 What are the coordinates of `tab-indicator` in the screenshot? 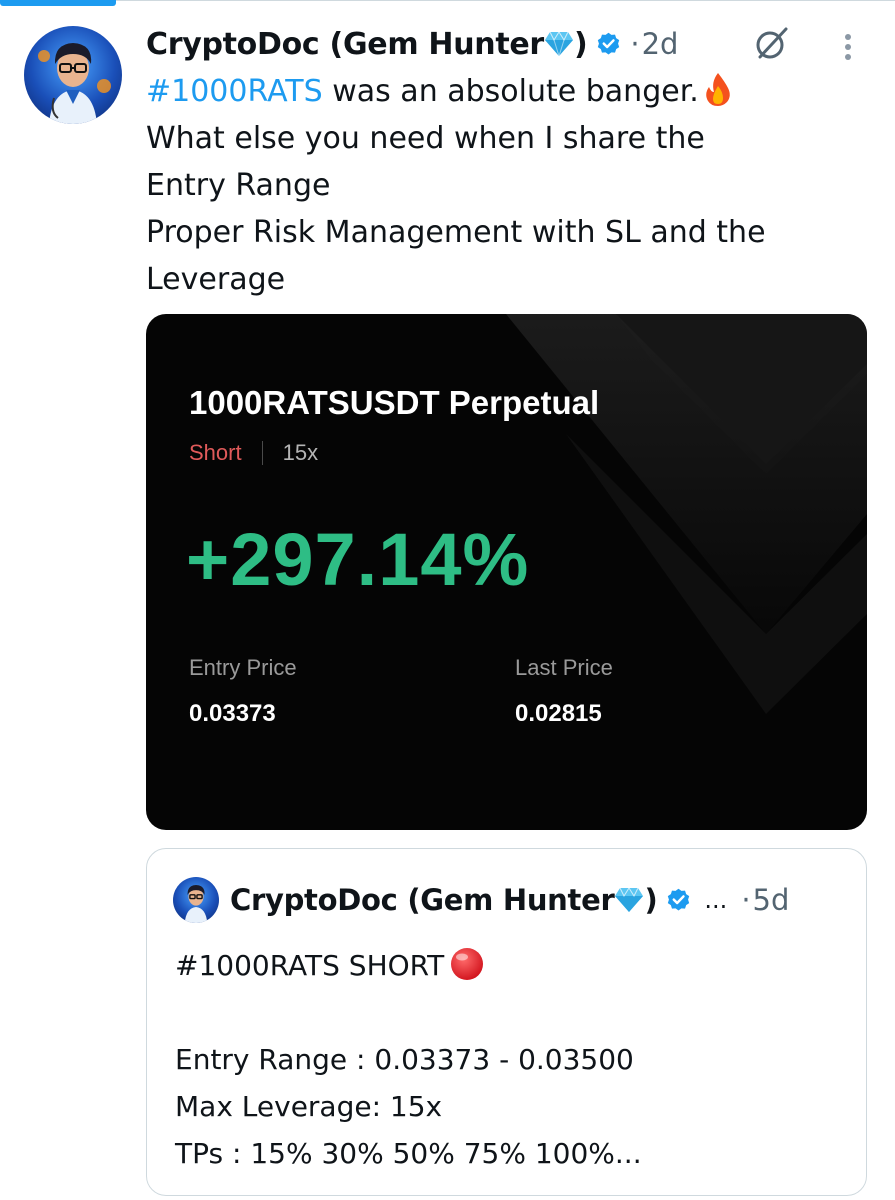 It's located at (58, 3).